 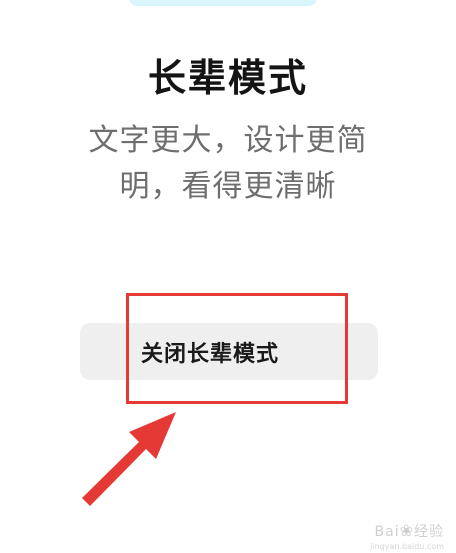 I want to click on close-elder-mode-button: 关闭长辈模式, so click(x=229, y=351).